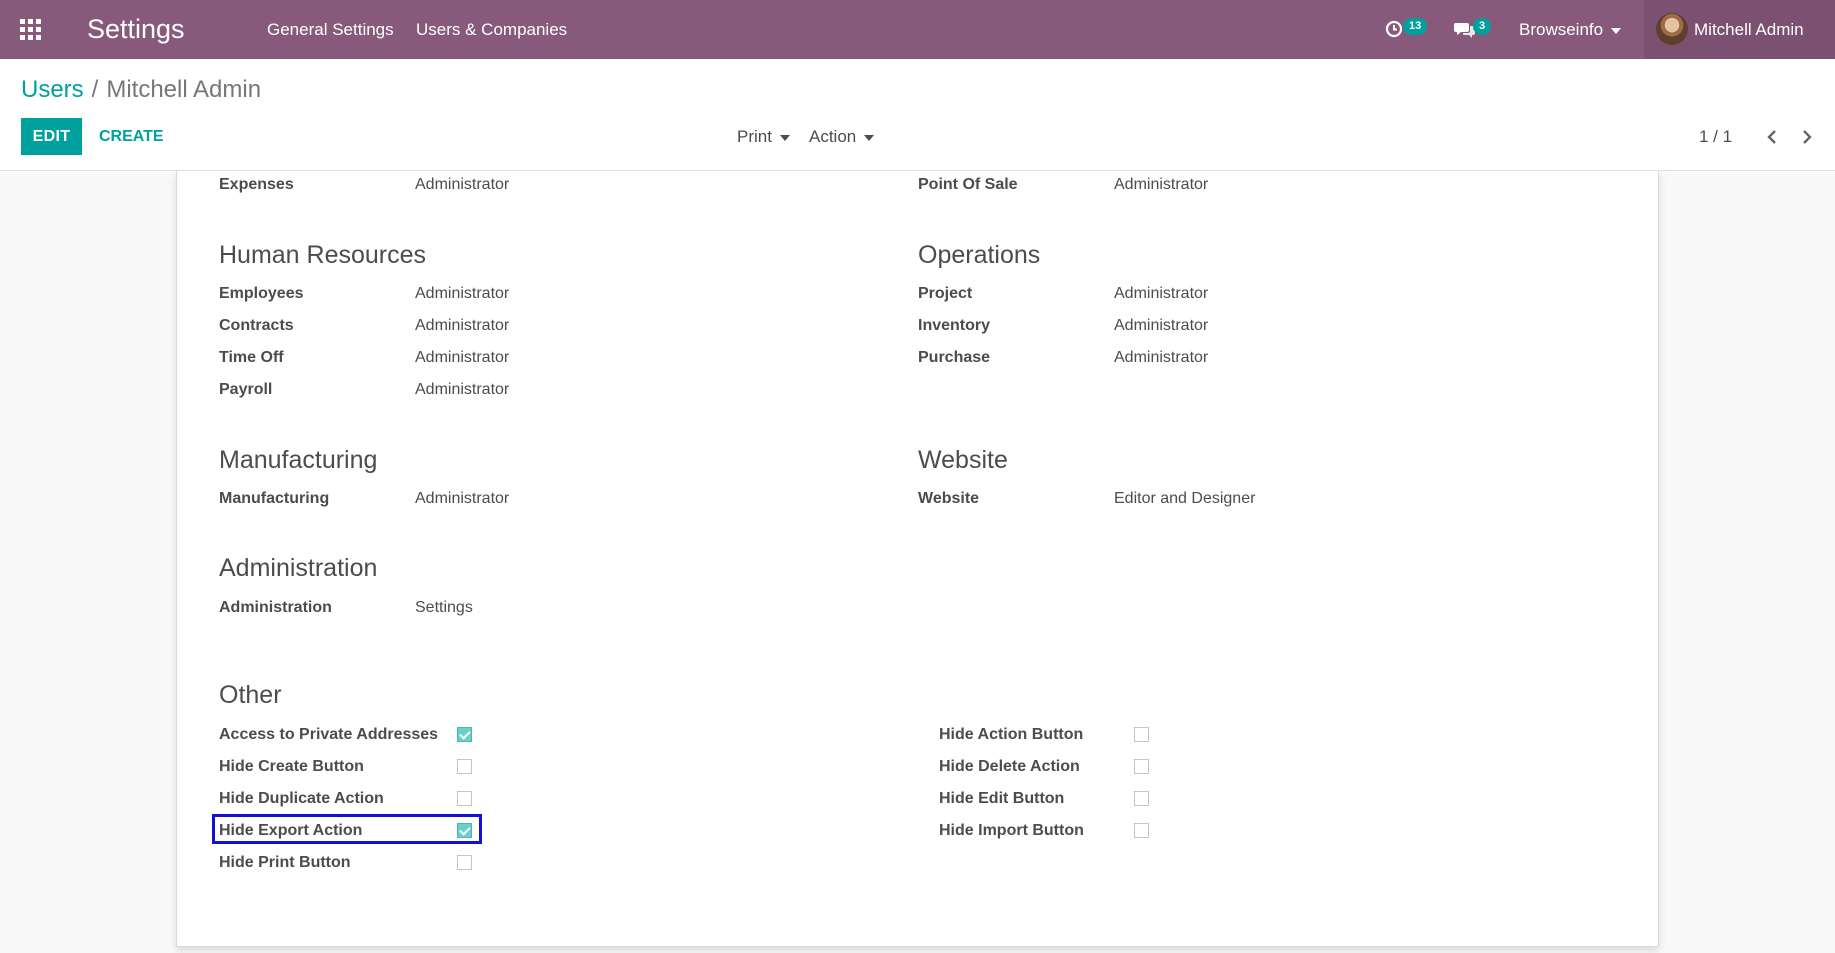 The height and width of the screenshot is (953, 1835). Describe the element at coordinates (330, 29) in the screenshot. I see `menu-general-settings: General Settings` at that location.